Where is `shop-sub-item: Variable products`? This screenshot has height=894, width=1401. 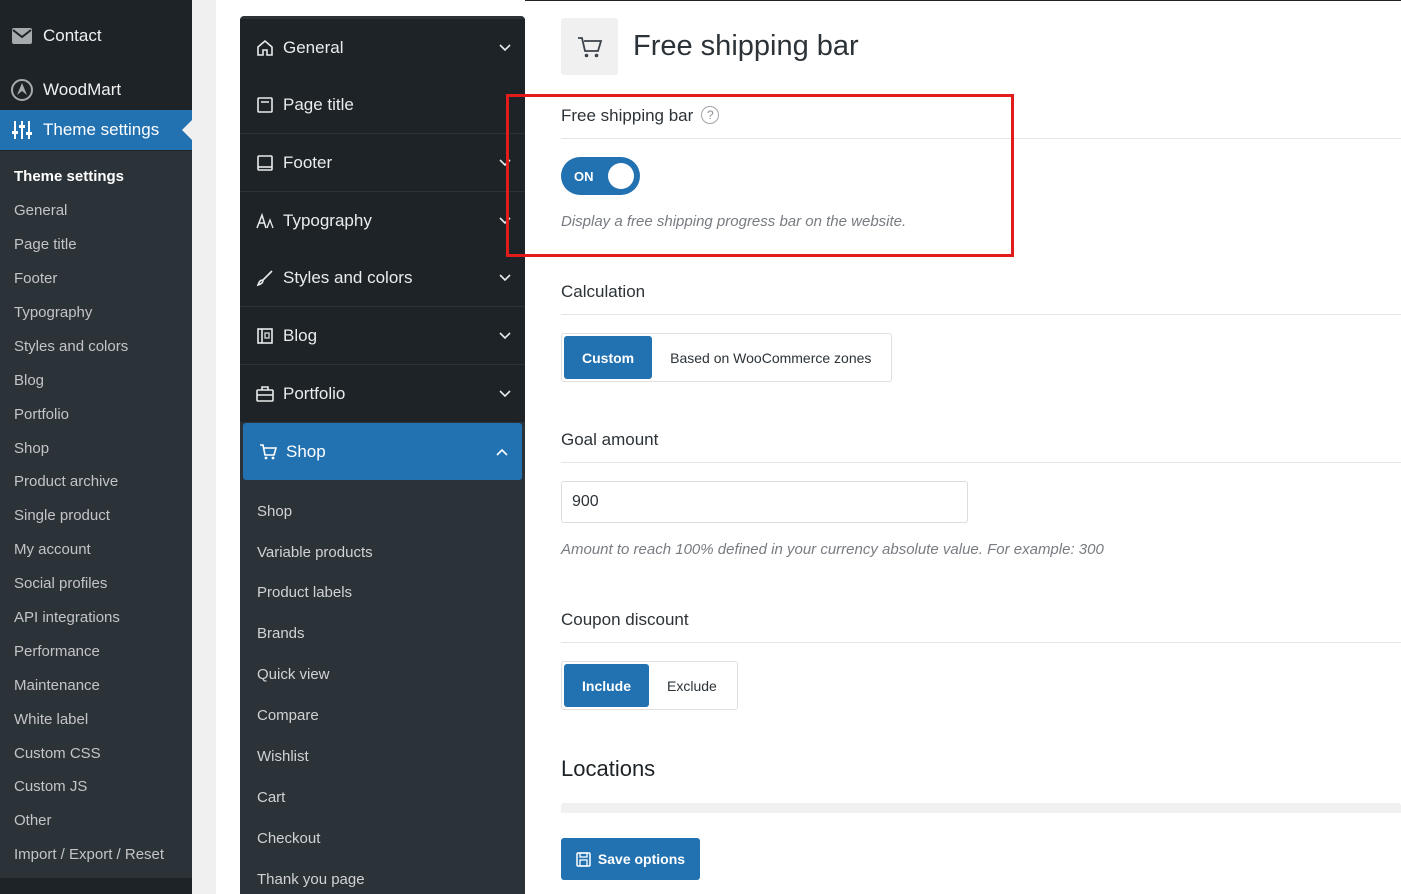 shop-sub-item: Variable products is located at coordinates (315, 553).